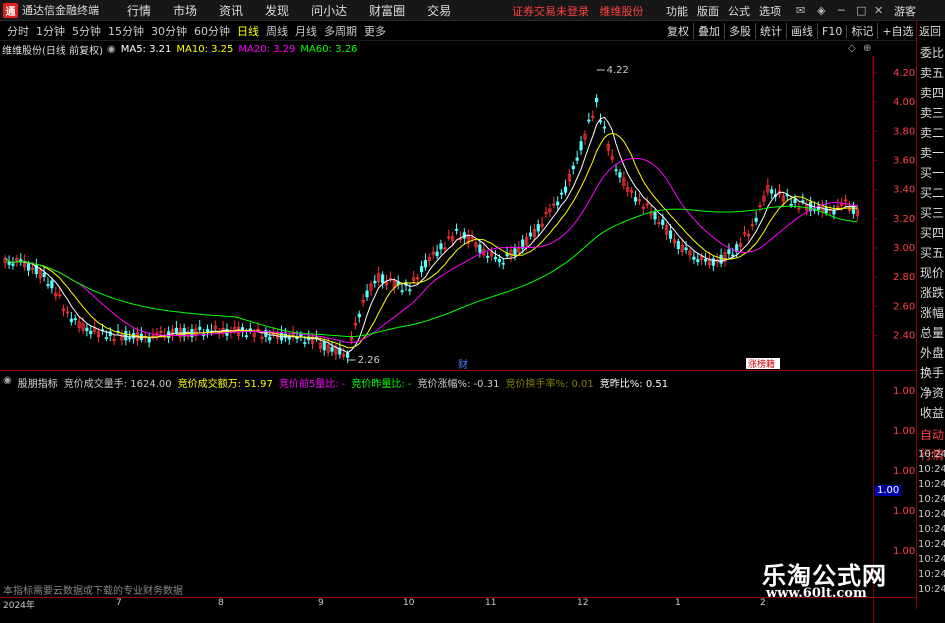  Describe the element at coordinates (139, 10) in the screenshot. I see `menu-market: 行情` at that location.